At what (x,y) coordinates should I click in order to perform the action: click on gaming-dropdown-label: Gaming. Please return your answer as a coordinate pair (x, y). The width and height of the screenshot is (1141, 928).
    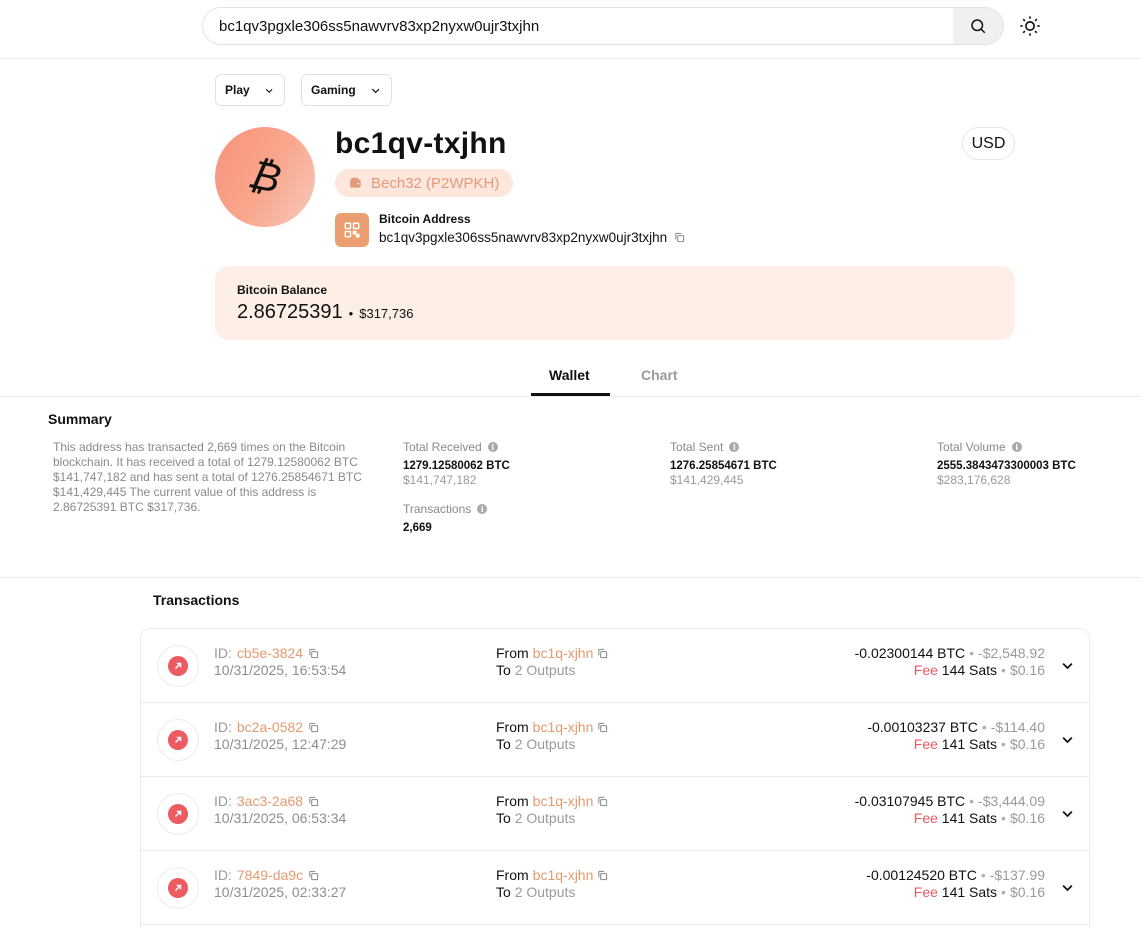
    Looking at the image, I should click on (333, 90).